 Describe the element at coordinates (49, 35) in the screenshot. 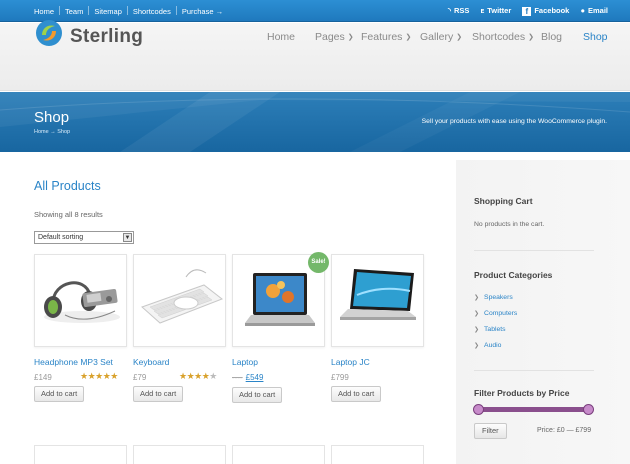

I see `logo-icon` at that location.